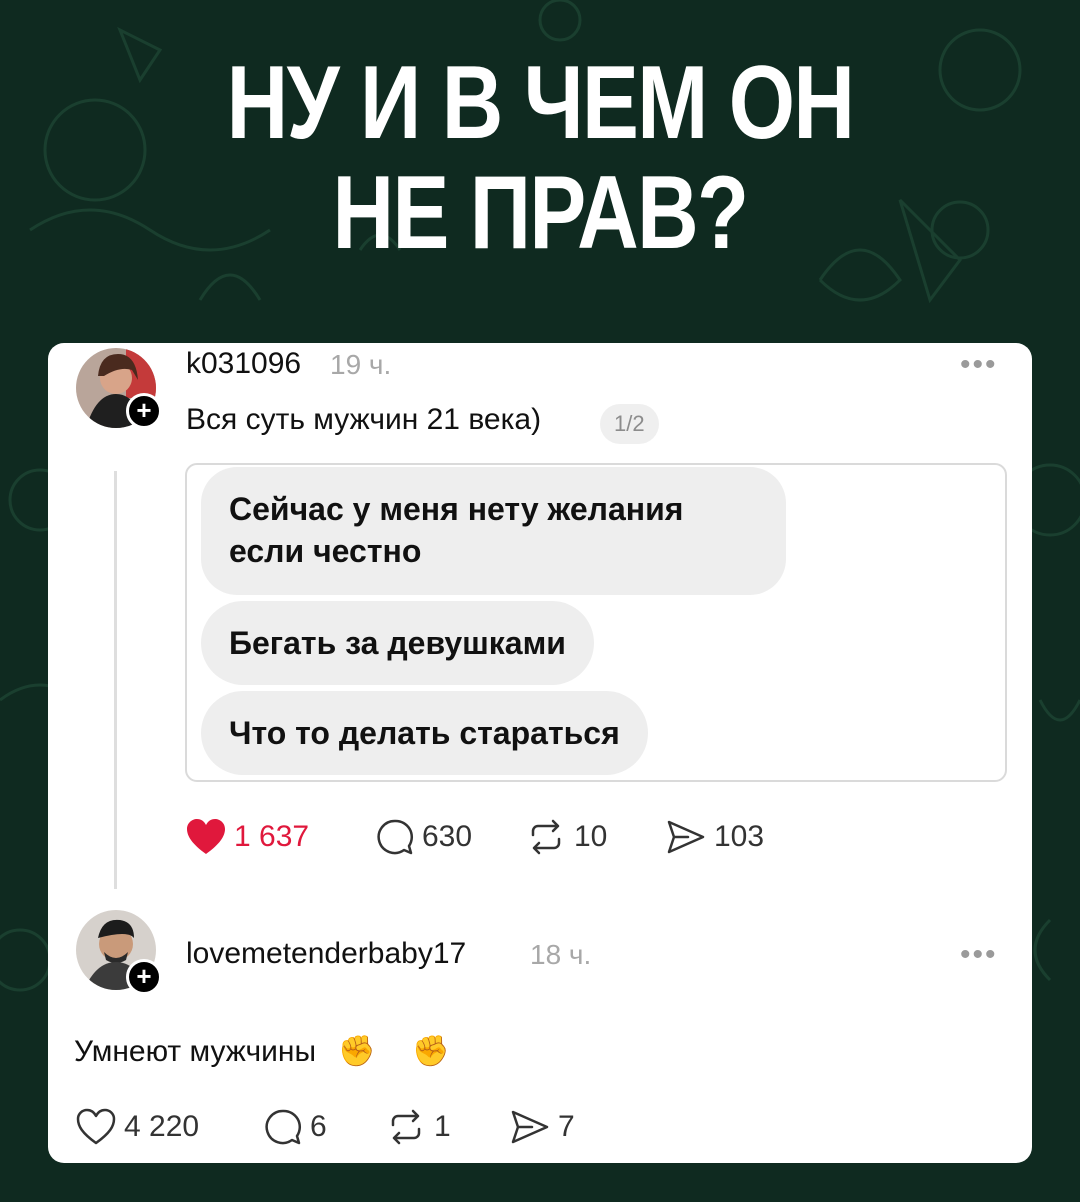  Describe the element at coordinates (561, 954) in the screenshot. I see `reply-time: 18 ч.` at that location.